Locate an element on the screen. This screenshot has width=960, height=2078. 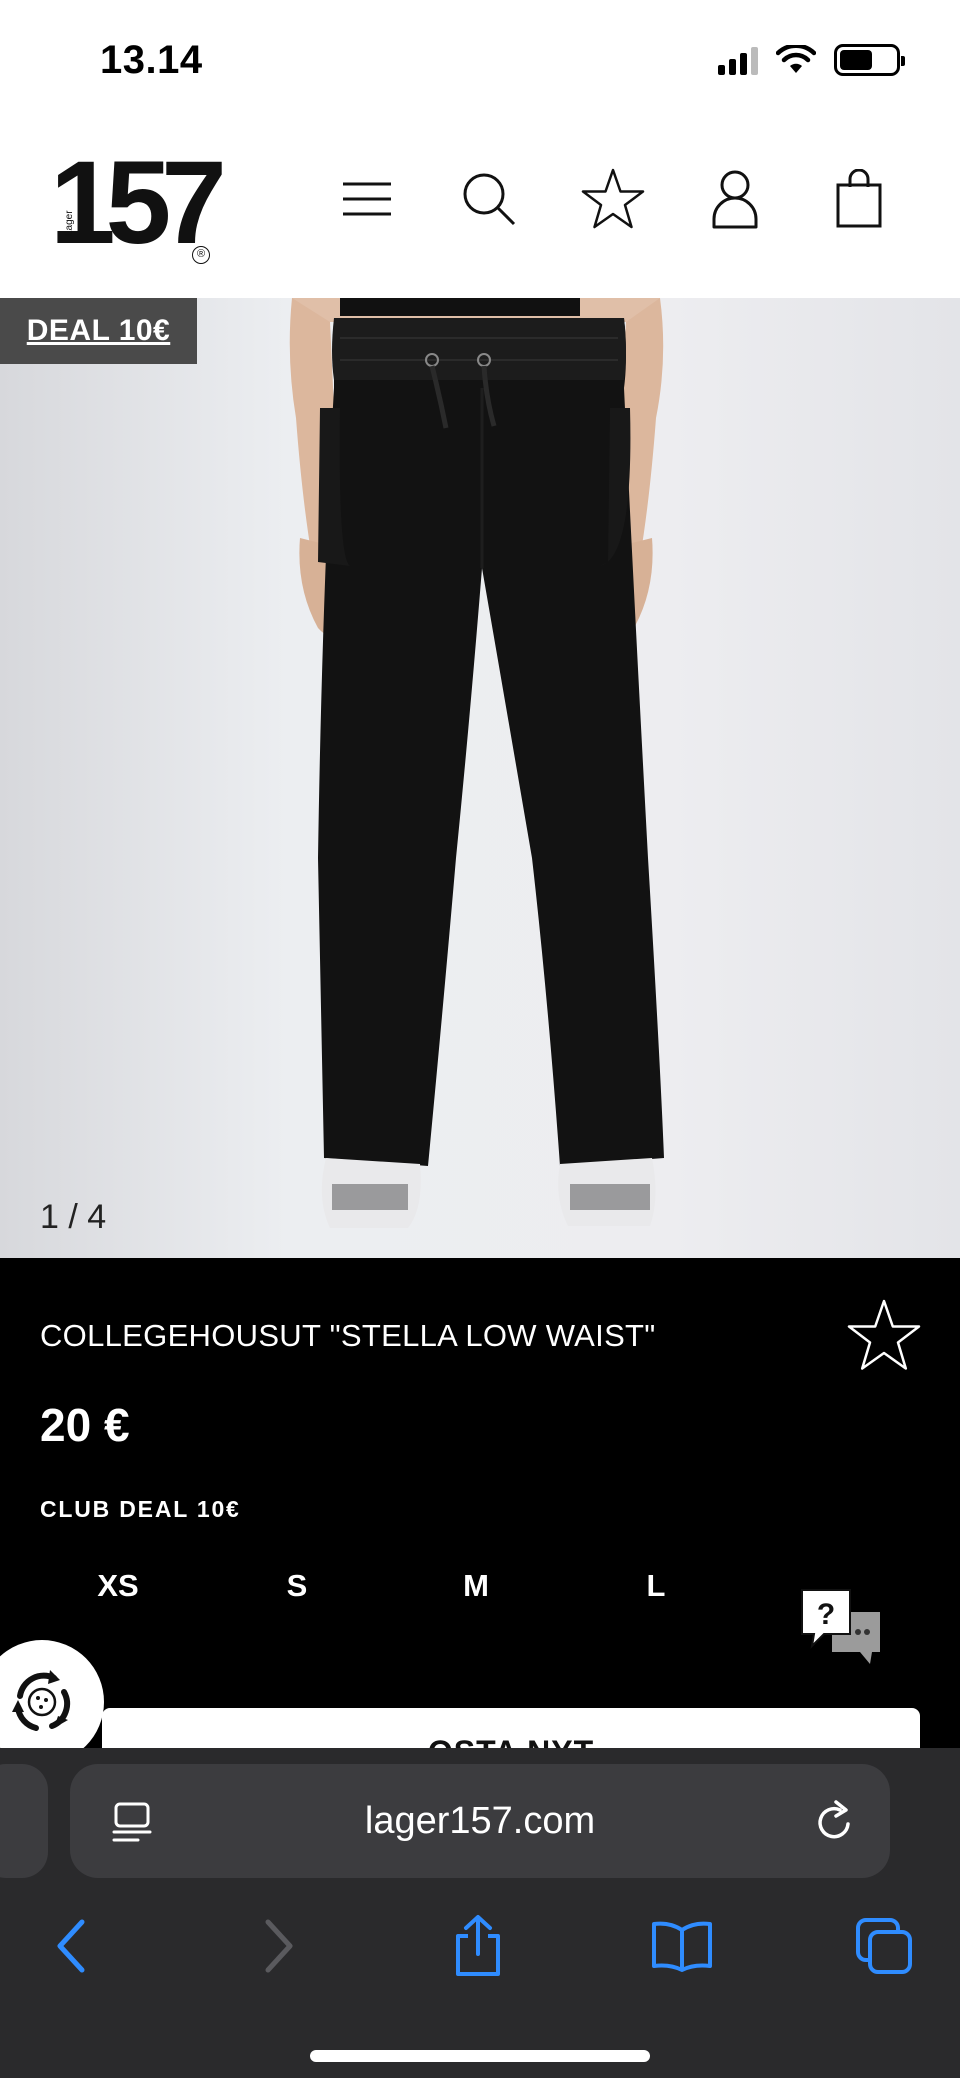
size-option-xs: XS is located at coordinates (118, 1586).